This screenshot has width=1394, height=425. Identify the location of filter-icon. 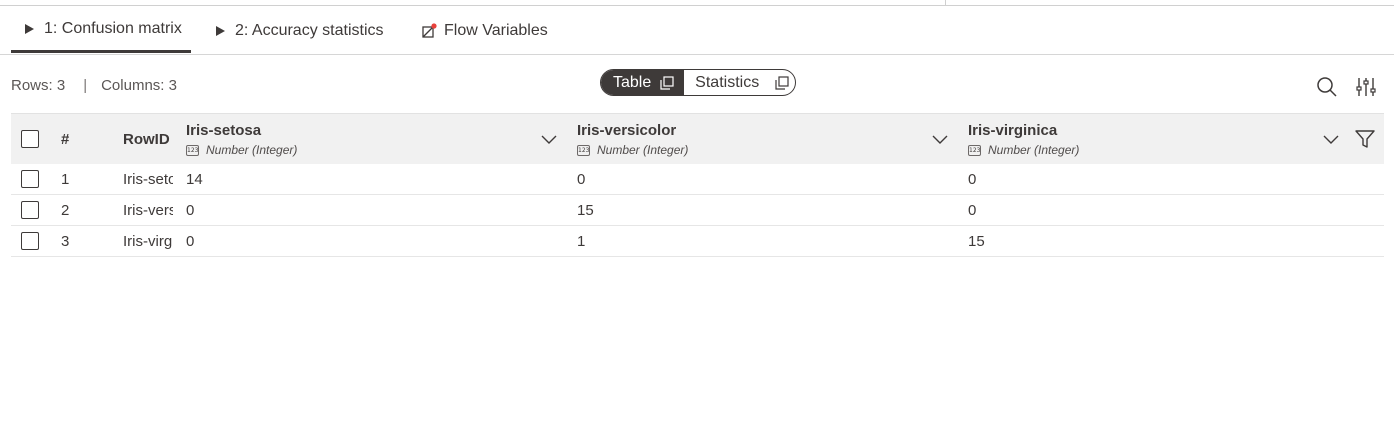
(1365, 139).